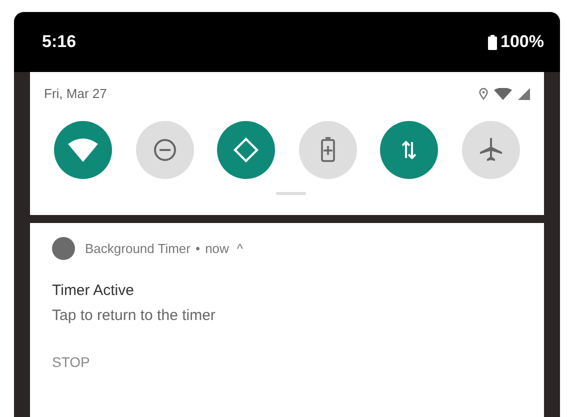 This screenshot has width=567, height=417. I want to click on status-time: 5:16, so click(59, 42).